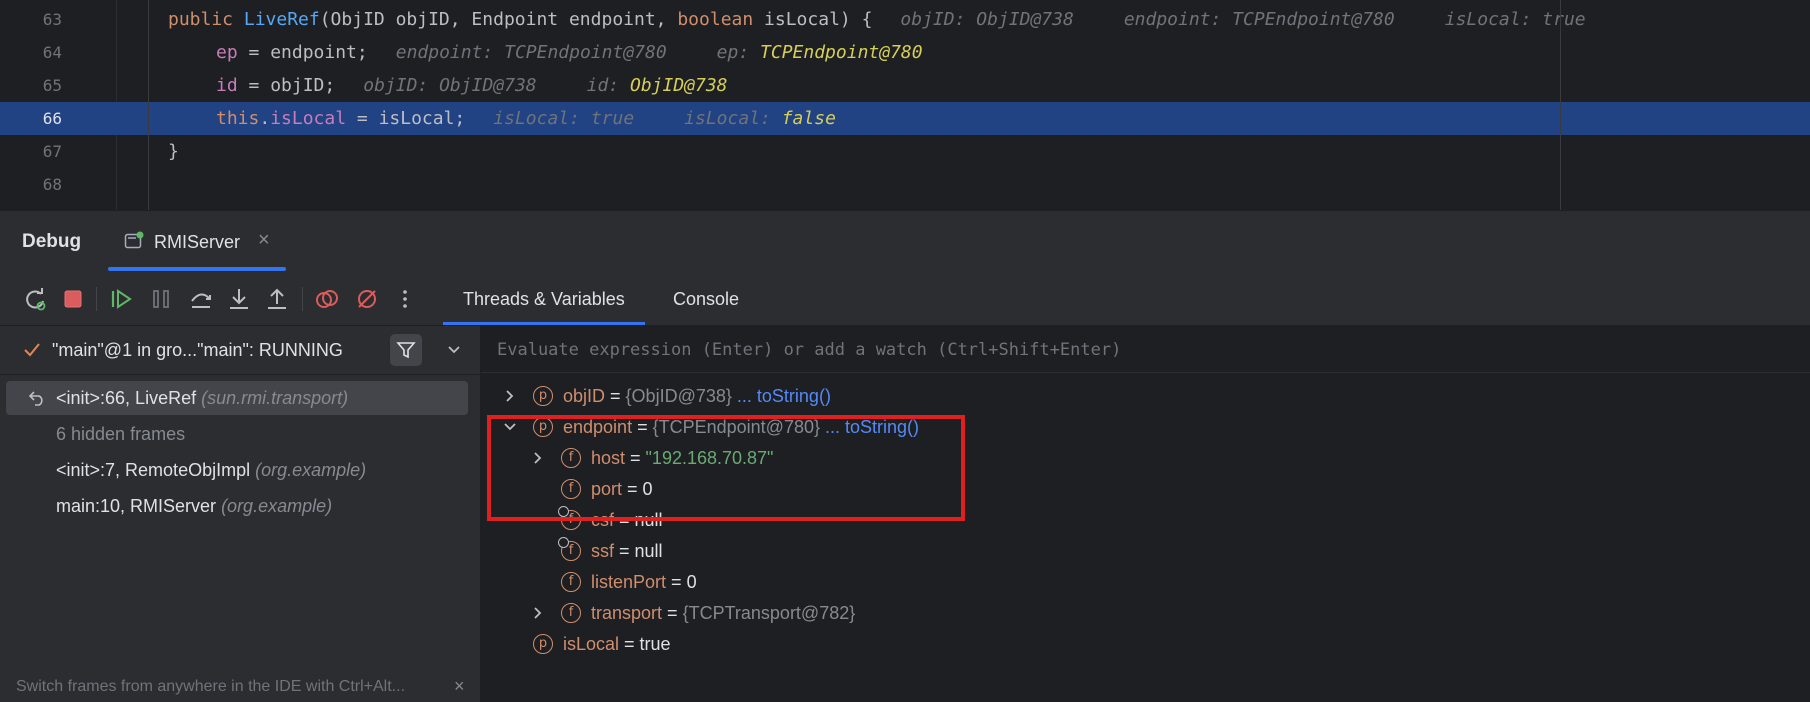 The width and height of the screenshot is (1810, 702). Describe the element at coordinates (302, 52) in the screenshot. I see `code-token: = endpoint;` at that location.